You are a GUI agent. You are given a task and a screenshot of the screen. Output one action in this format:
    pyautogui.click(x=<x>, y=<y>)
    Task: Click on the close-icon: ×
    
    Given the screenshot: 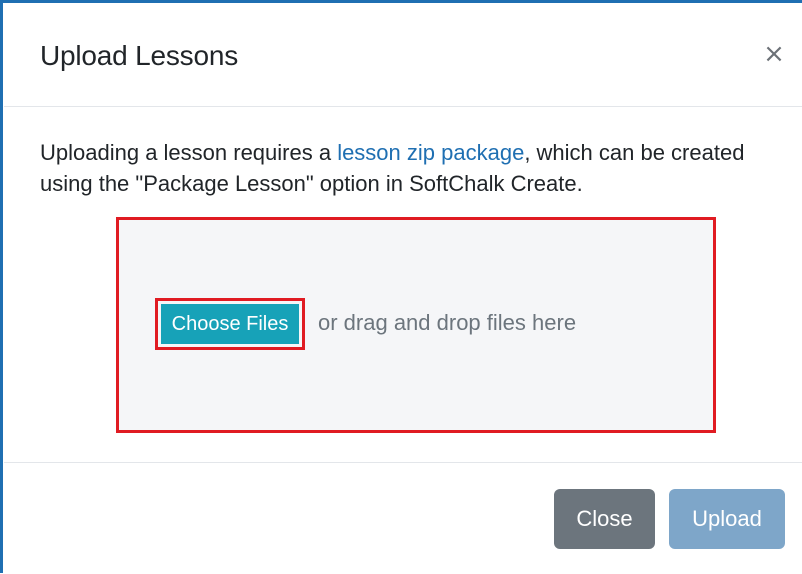 What is the action you would take?
    pyautogui.click(x=774, y=54)
    